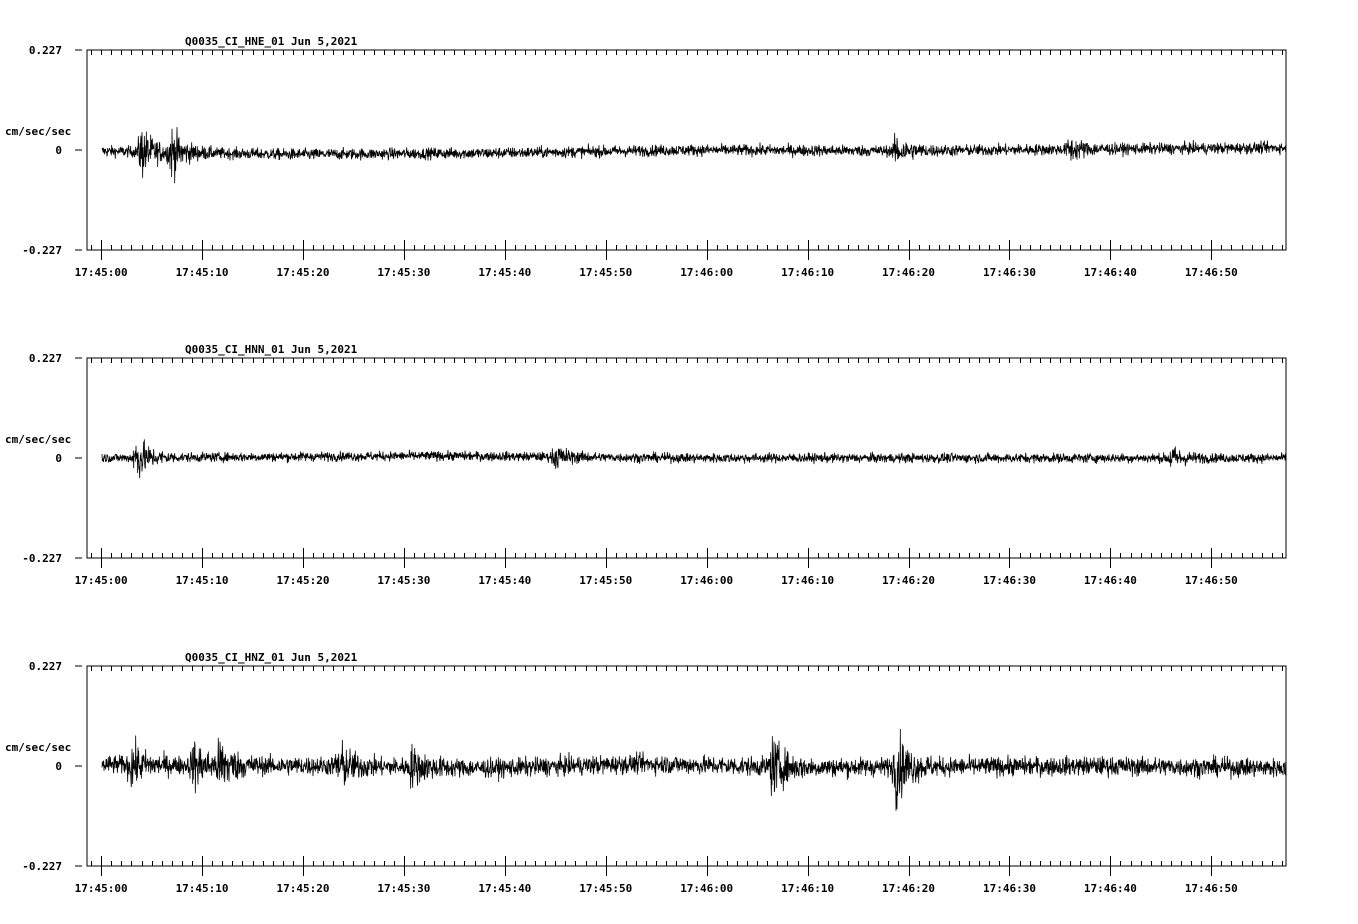 The height and width of the screenshot is (924, 1358). I want to click on panel-title: Q0035_CI_HNE_01 Jun 5,2021, so click(271, 41).